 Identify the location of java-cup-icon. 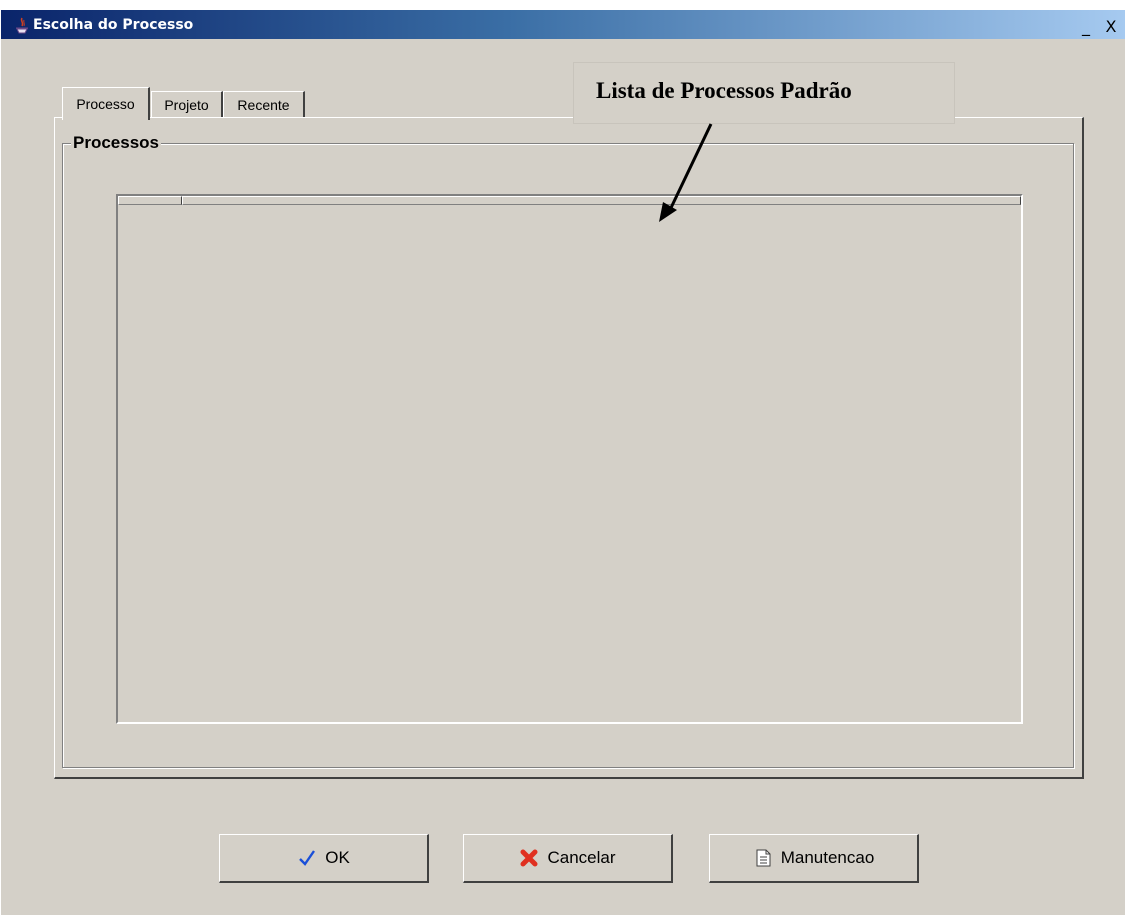
(22, 25).